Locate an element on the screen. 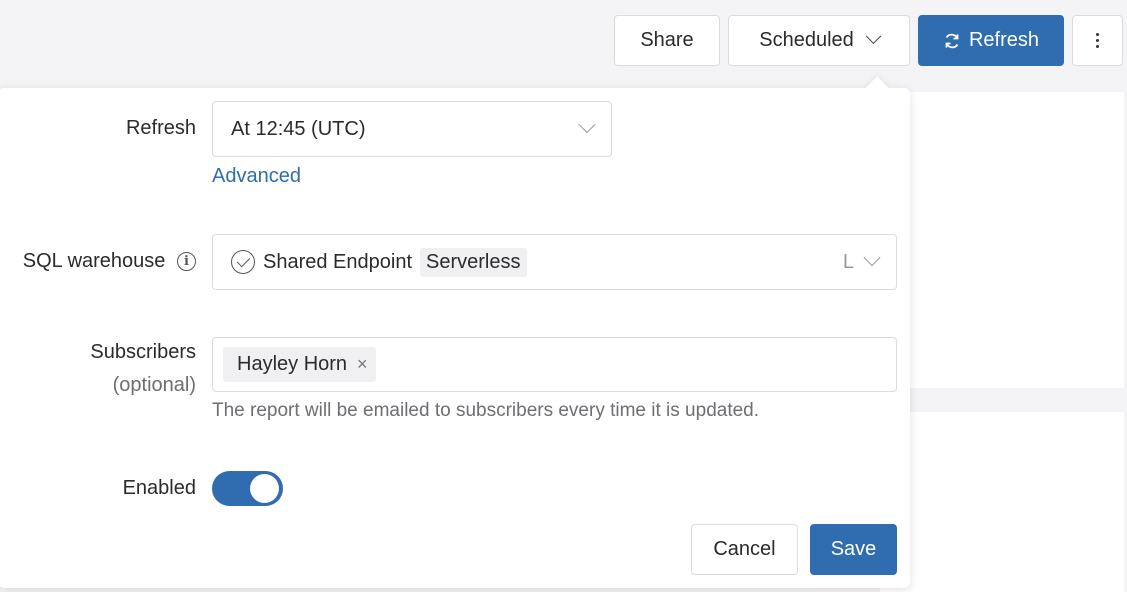  more-options-button is located at coordinates (1097, 40).